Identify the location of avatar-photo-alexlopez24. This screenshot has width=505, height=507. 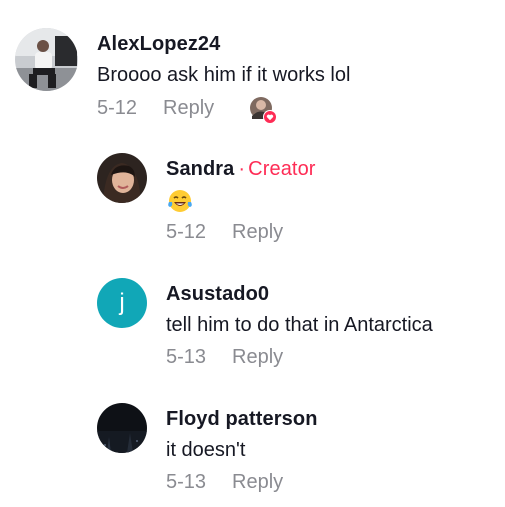
(46, 59).